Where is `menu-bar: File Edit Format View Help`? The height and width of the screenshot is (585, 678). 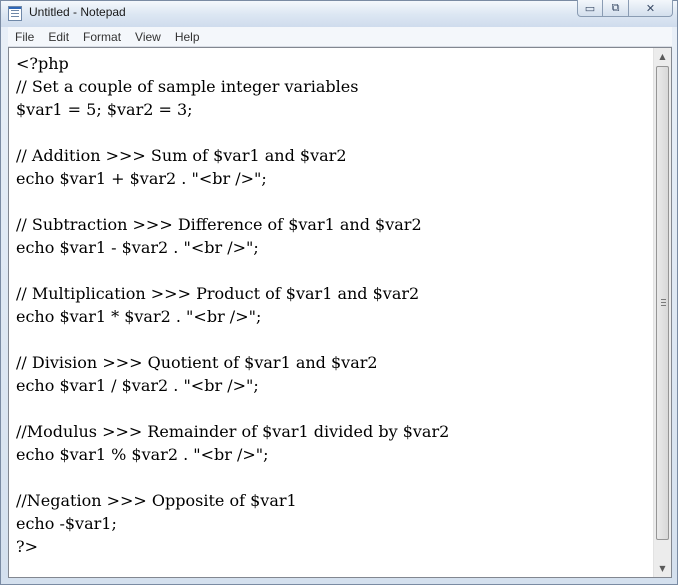 menu-bar: File Edit Format View Help is located at coordinates (340, 37).